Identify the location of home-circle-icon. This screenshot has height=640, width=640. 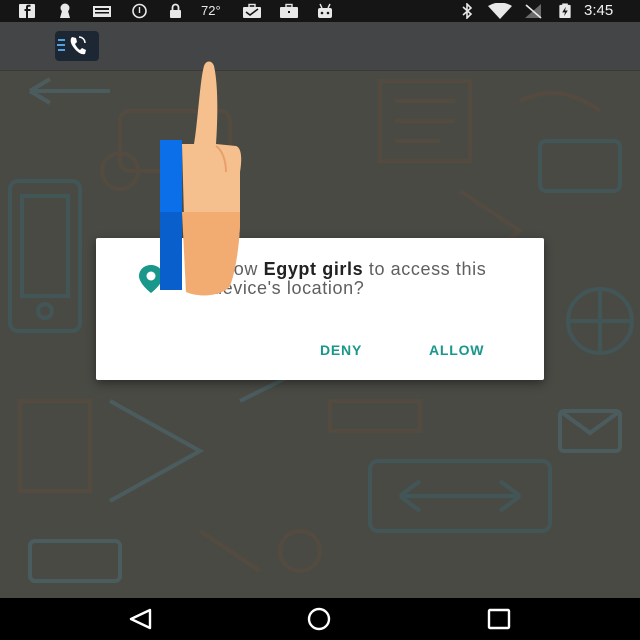
(319, 619).